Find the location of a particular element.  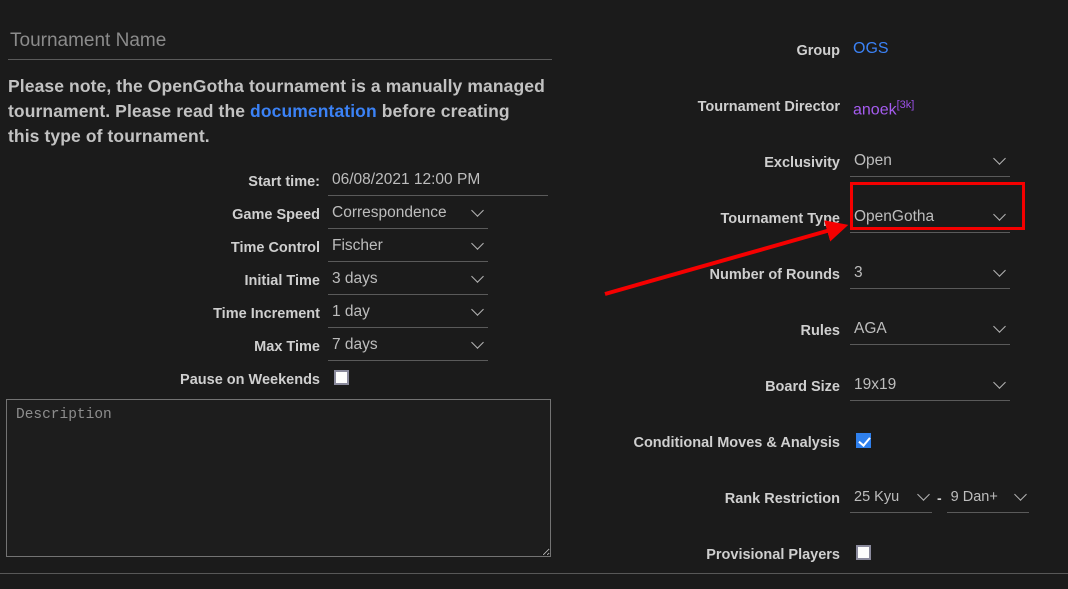

time-control-value-wrap: Fischer is located at coordinates (408, 248).